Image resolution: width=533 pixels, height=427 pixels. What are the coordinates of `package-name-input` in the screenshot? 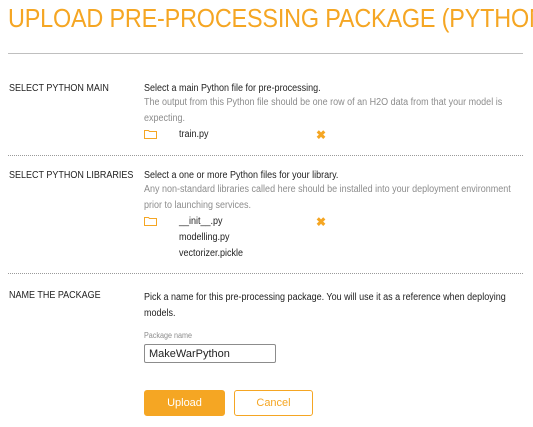 It's located at (210, 353).